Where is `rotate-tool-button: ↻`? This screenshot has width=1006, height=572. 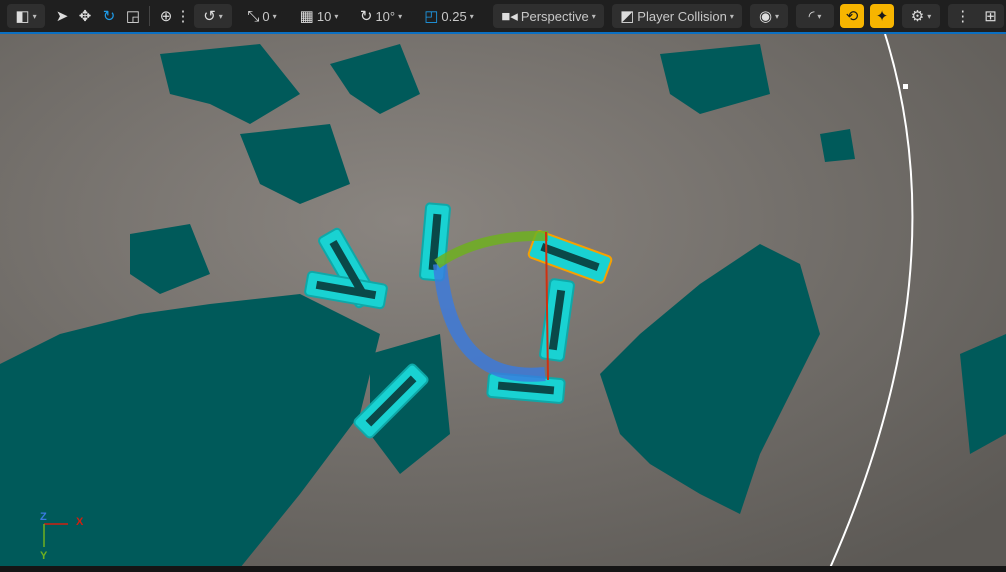
rotate-tool-button: ↻ is located at coordinates (109, 16).